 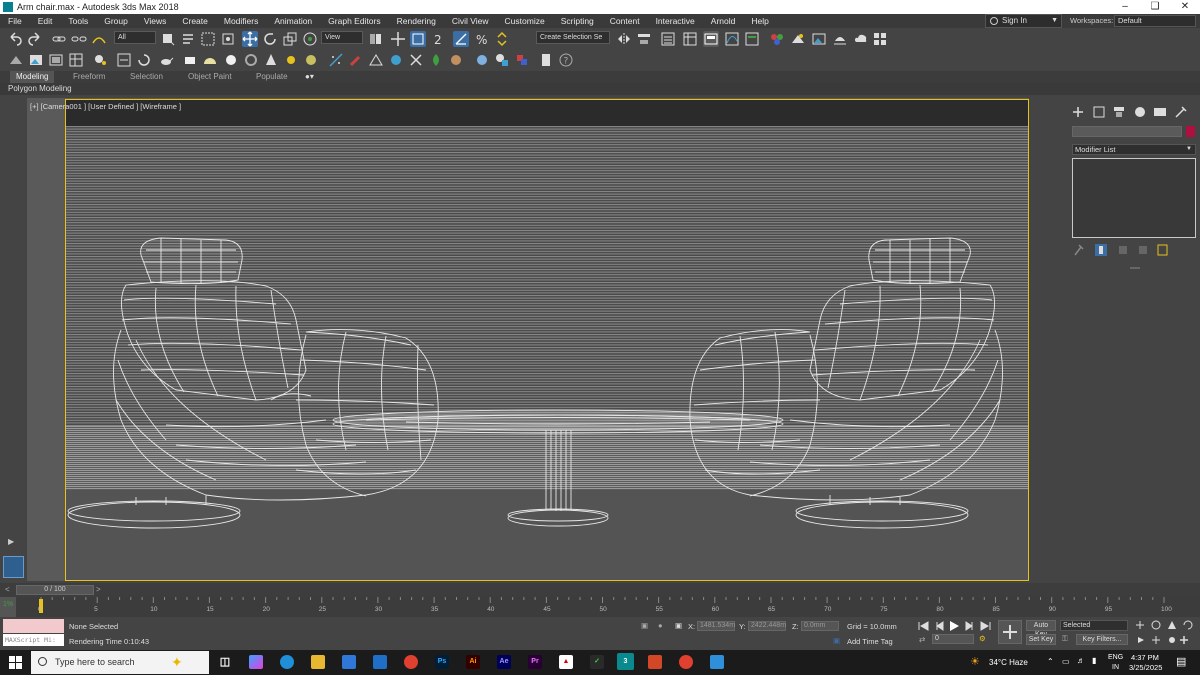 I want to click on redo-icon, so click(x=35, y=39).